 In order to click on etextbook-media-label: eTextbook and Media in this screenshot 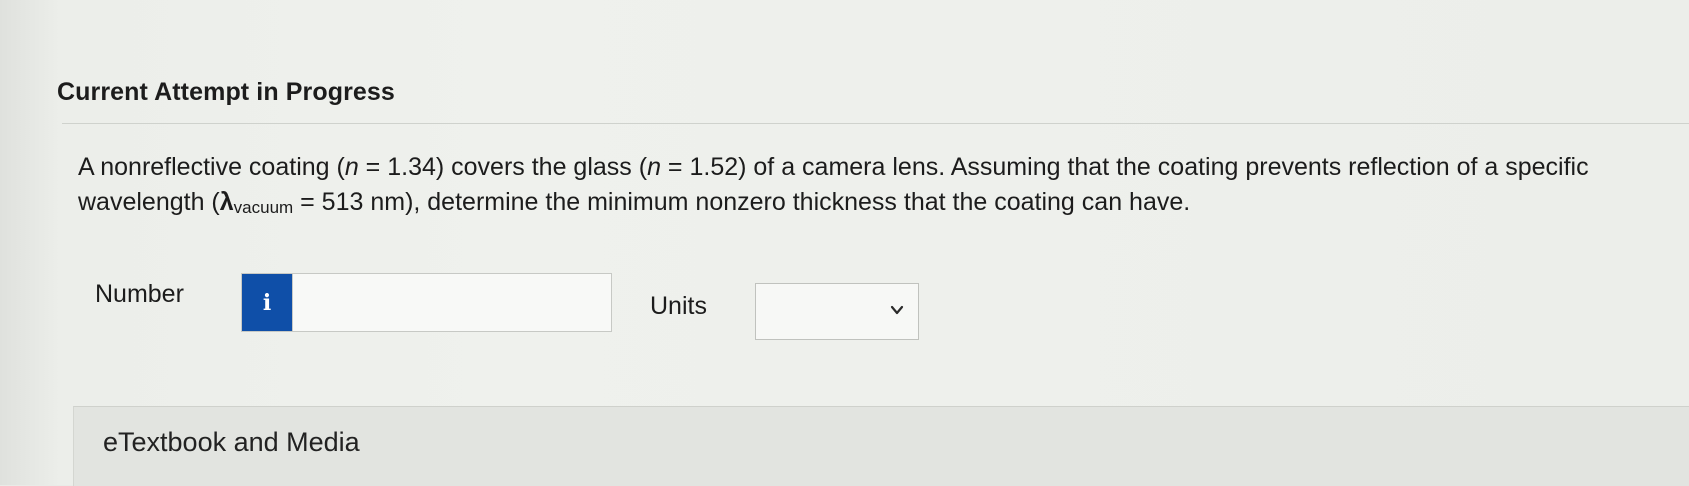, I will do `click(231, 442)`.